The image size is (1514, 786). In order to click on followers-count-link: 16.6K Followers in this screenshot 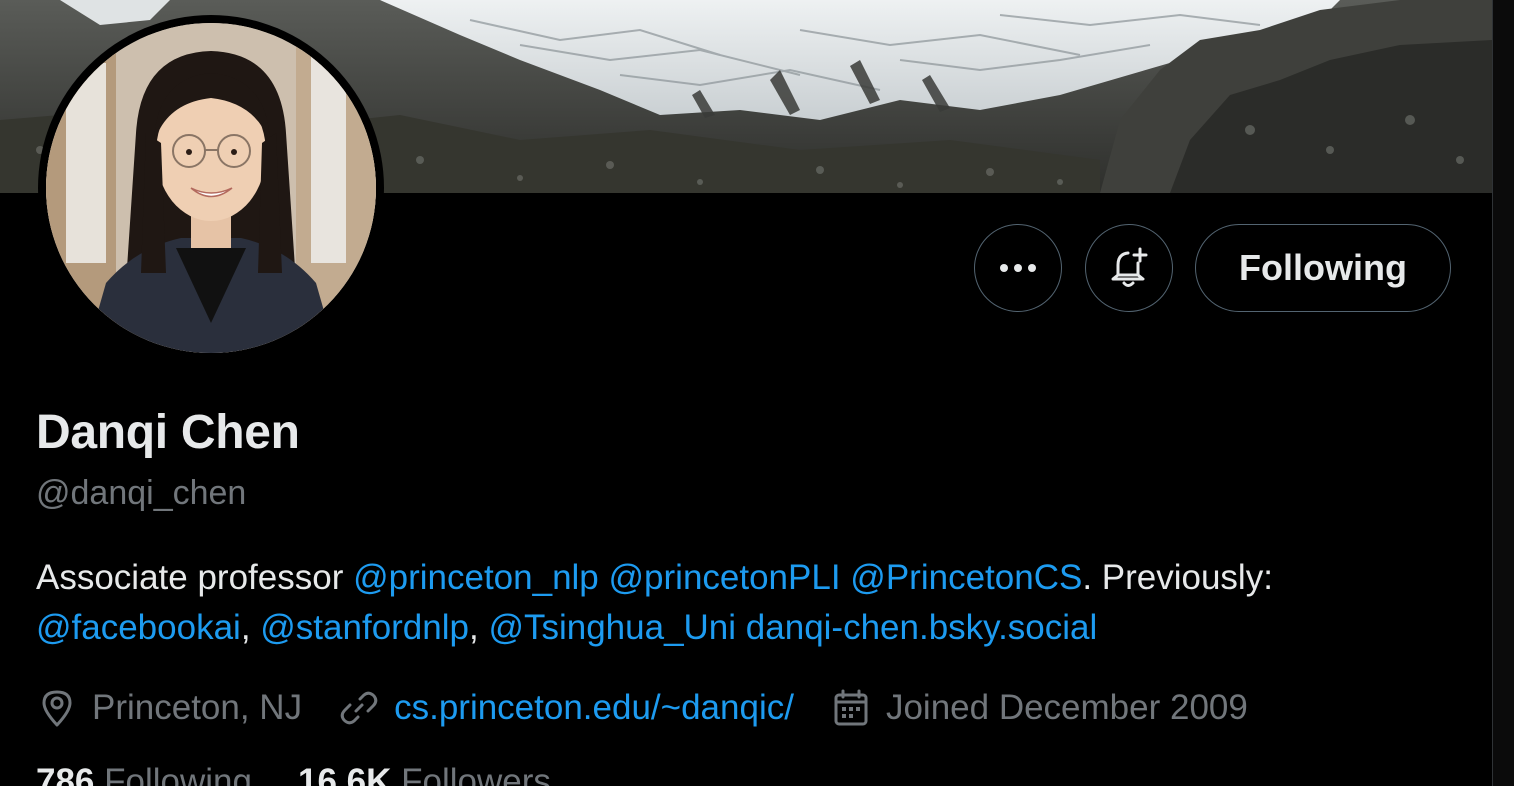, I will do `click(424, 774)`.